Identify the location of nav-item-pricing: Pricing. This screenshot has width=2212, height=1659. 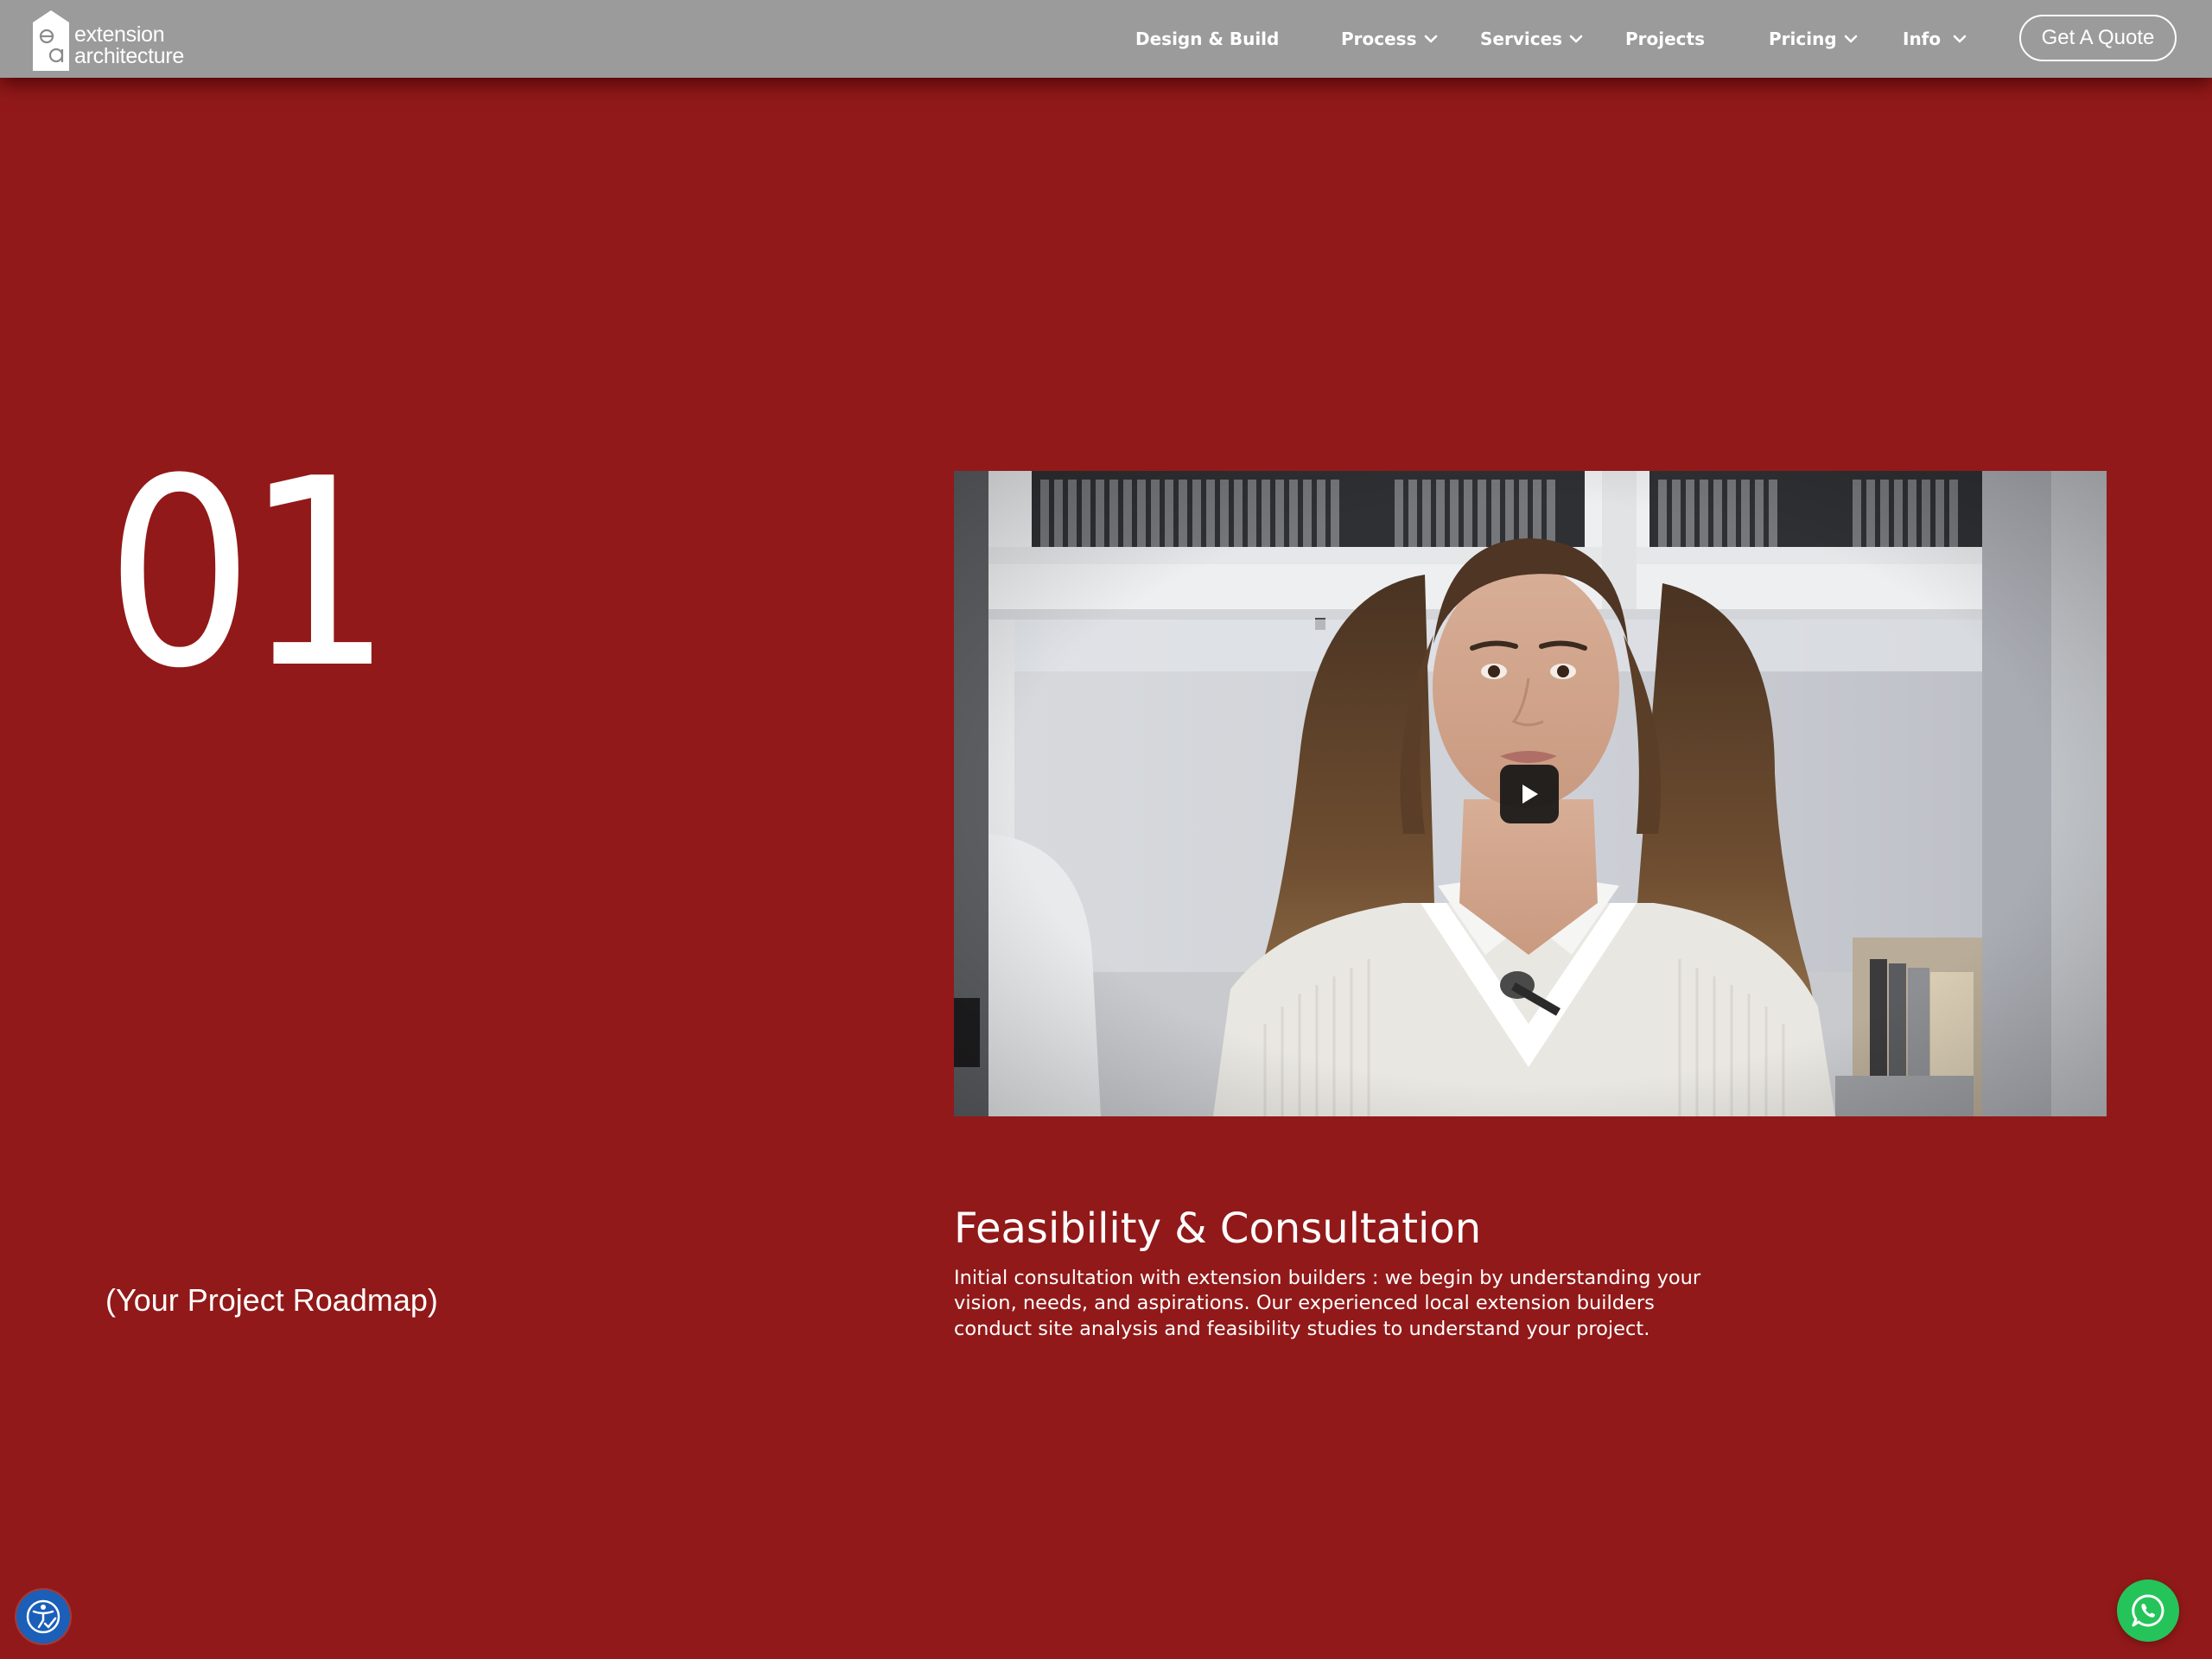
(1813, 39).